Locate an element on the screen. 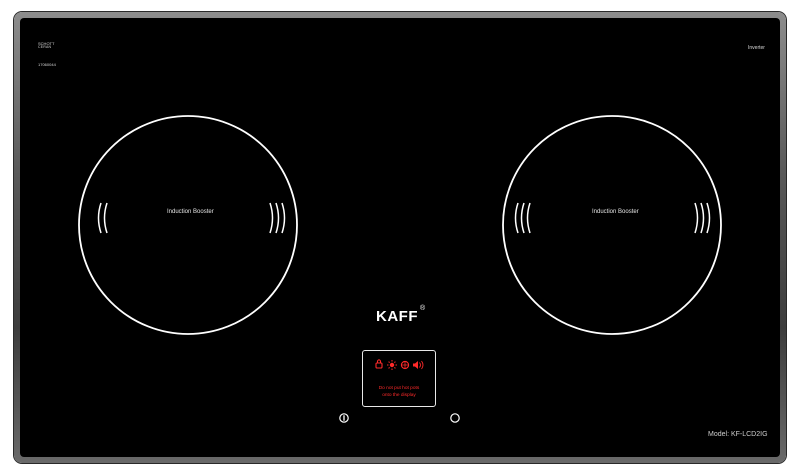 This screenshot has height=475, width=800. right-zone-right-arc-mid is located at coordinates (702, 218).